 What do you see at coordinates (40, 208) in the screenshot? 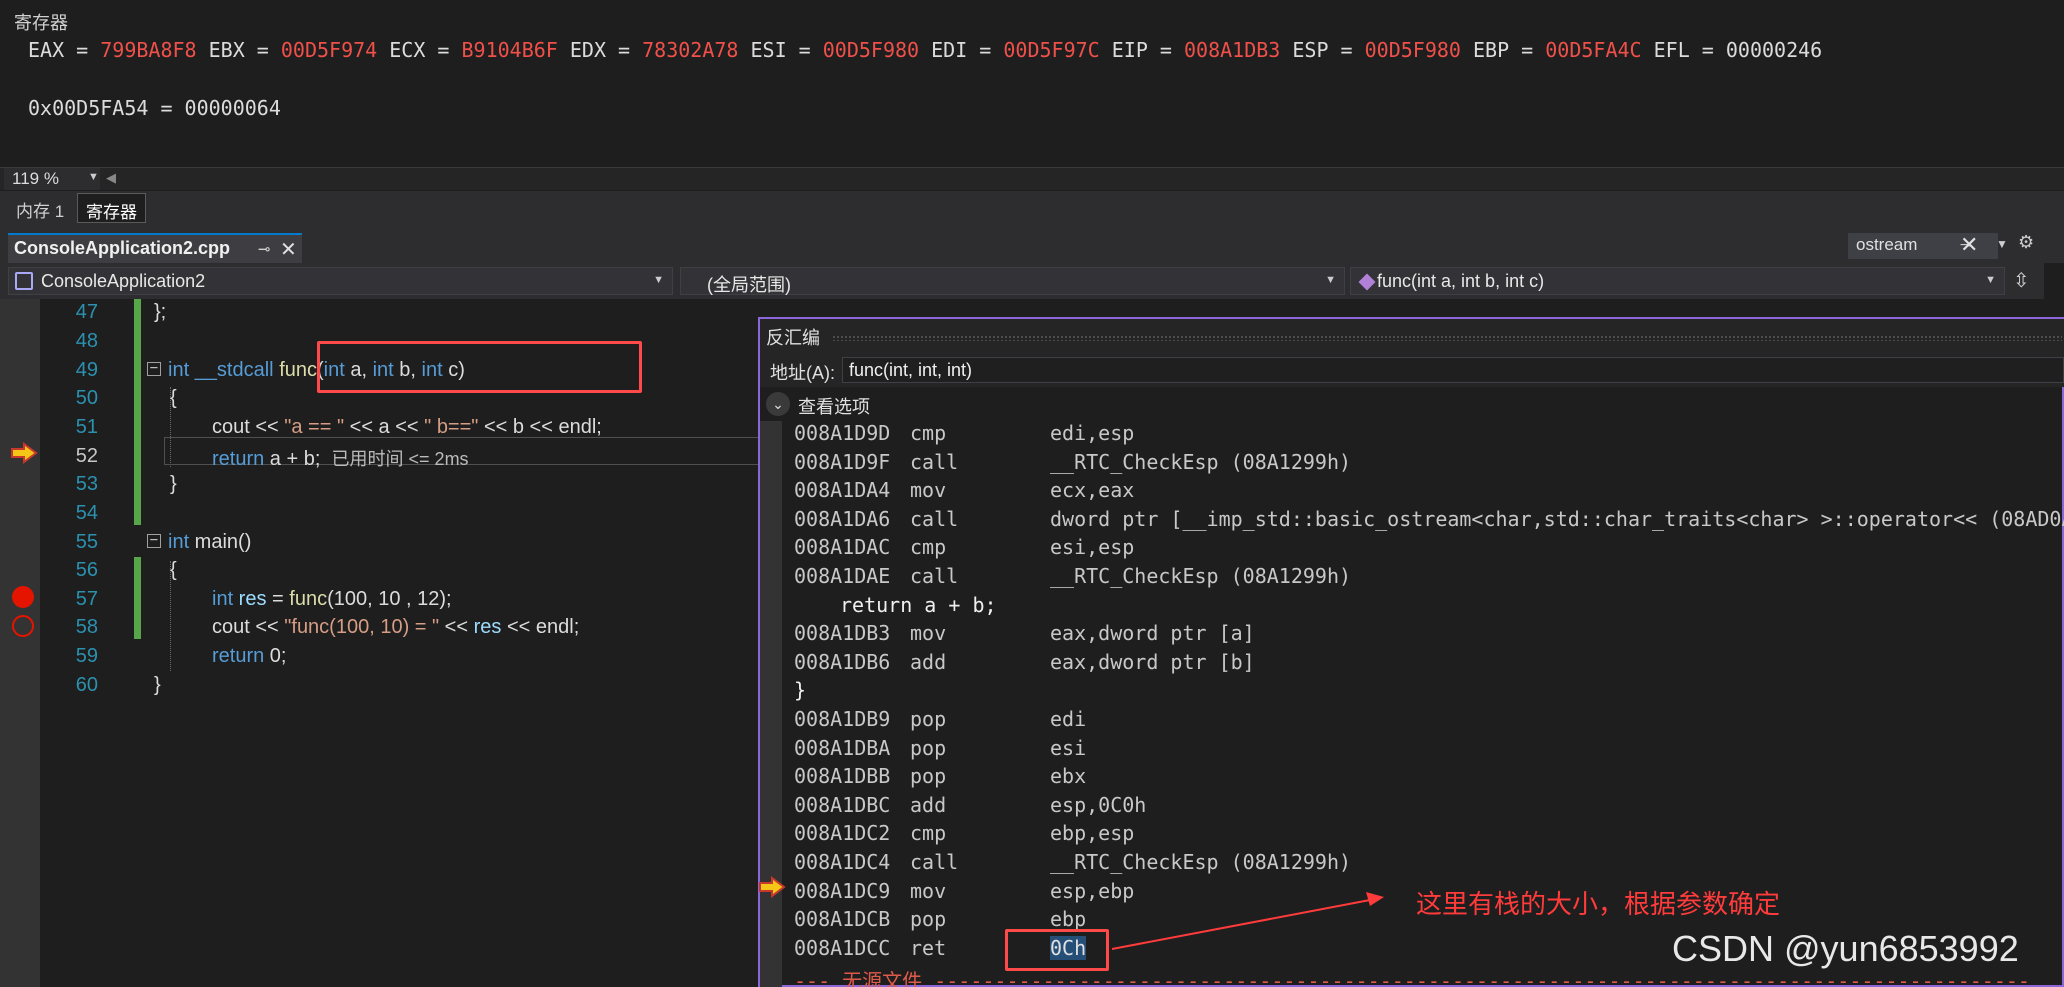
I see `tab-memory-1: 内存 1` at bounding box center [40, 208].